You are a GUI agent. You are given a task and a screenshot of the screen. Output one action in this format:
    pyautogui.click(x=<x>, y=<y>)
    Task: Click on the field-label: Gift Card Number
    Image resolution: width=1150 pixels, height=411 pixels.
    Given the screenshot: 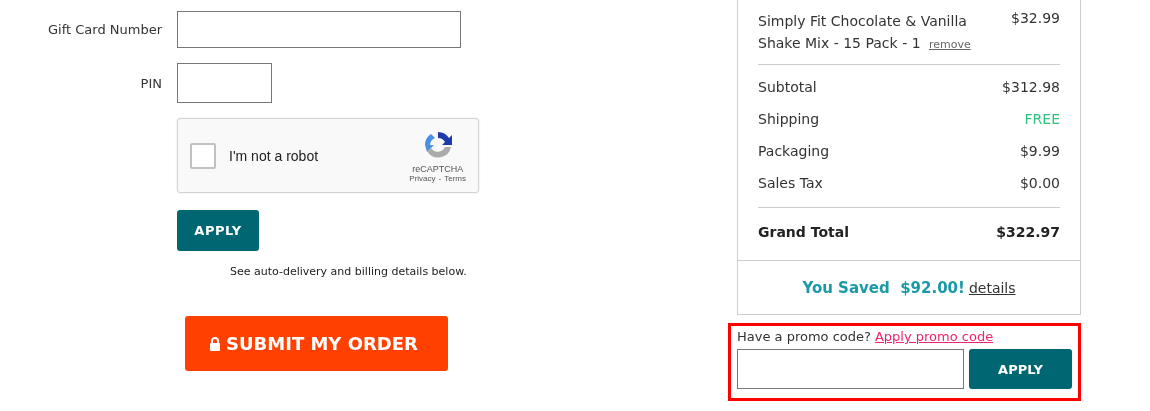 What is the action you would take?
    pyautogui.click(x=104, y=29)
    